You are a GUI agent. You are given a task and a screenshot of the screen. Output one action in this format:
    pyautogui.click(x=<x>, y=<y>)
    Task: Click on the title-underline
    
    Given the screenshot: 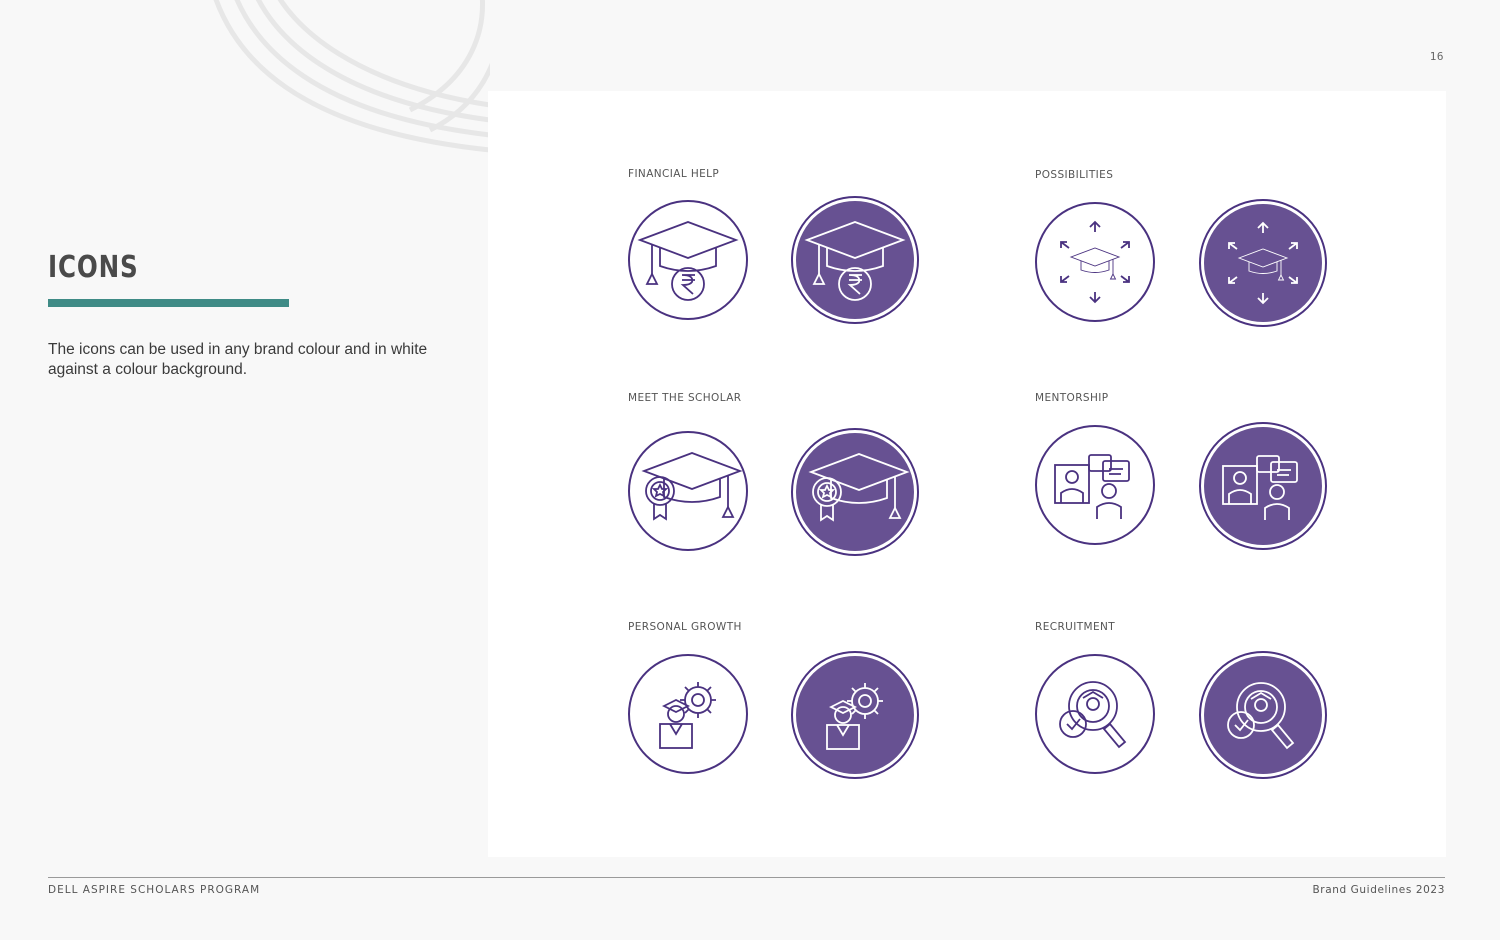 What is the action you would take?
    pyautogui.click(x=168, y=303)
    